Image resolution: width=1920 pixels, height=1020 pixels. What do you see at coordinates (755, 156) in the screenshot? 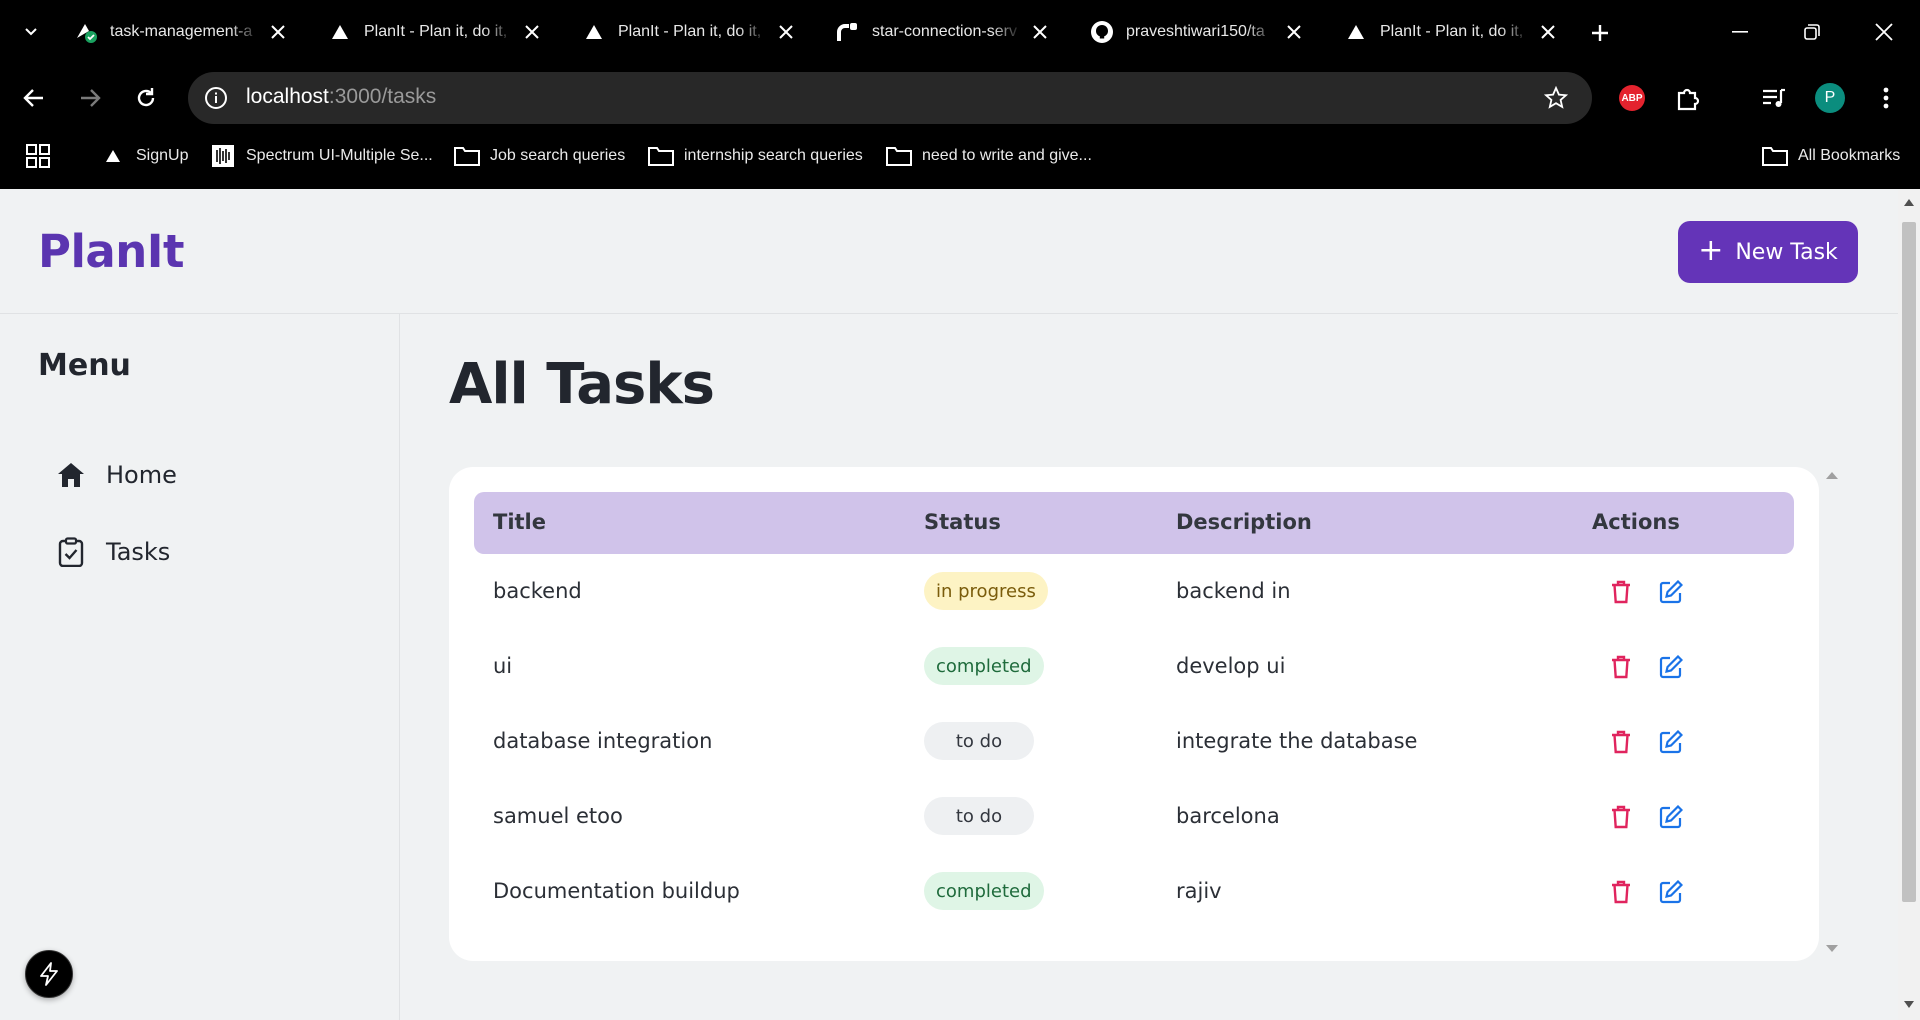
I see `bookmark-folder: internship search queries` at bounding box center [755, 156].